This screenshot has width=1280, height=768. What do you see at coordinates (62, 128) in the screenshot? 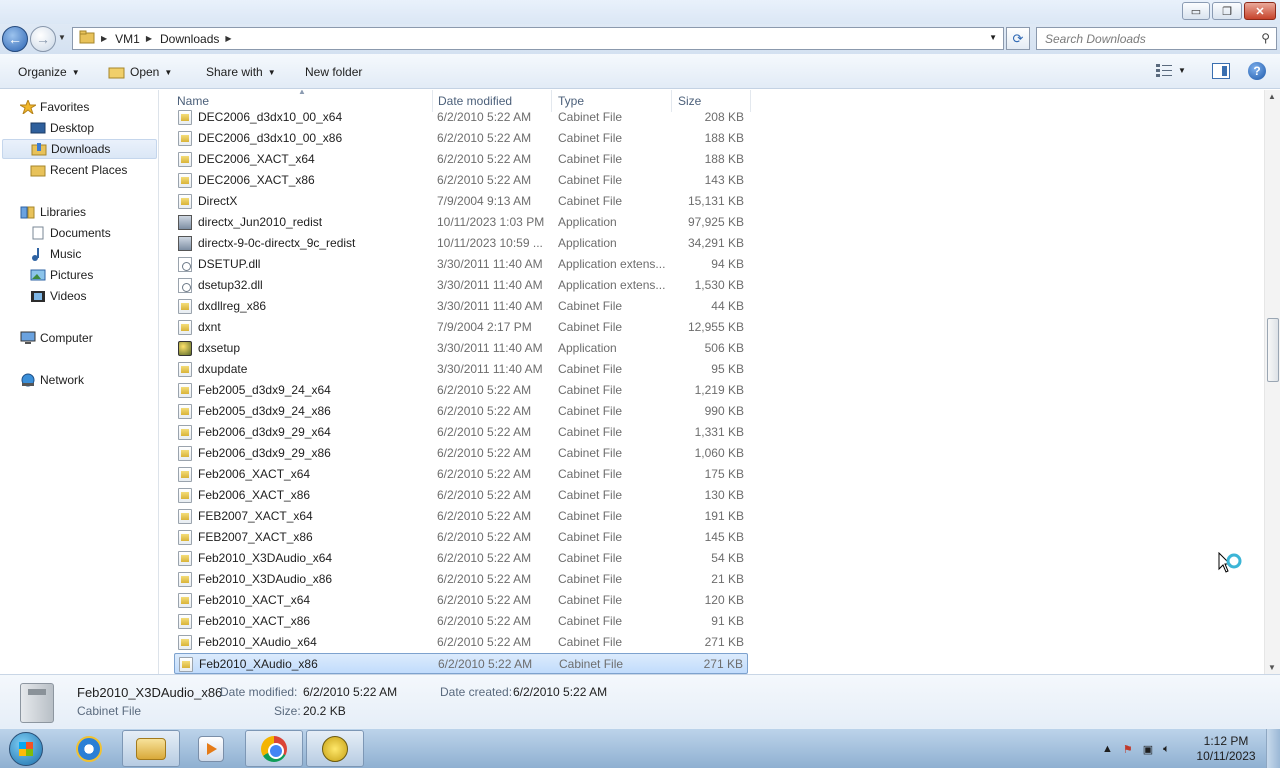
I see `nav-desktop: Desktop` at bounding box center [62, 128].